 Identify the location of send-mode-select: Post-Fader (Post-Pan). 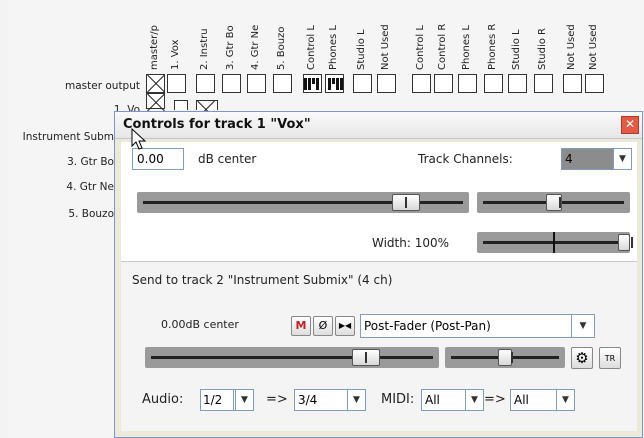
(466, 326).